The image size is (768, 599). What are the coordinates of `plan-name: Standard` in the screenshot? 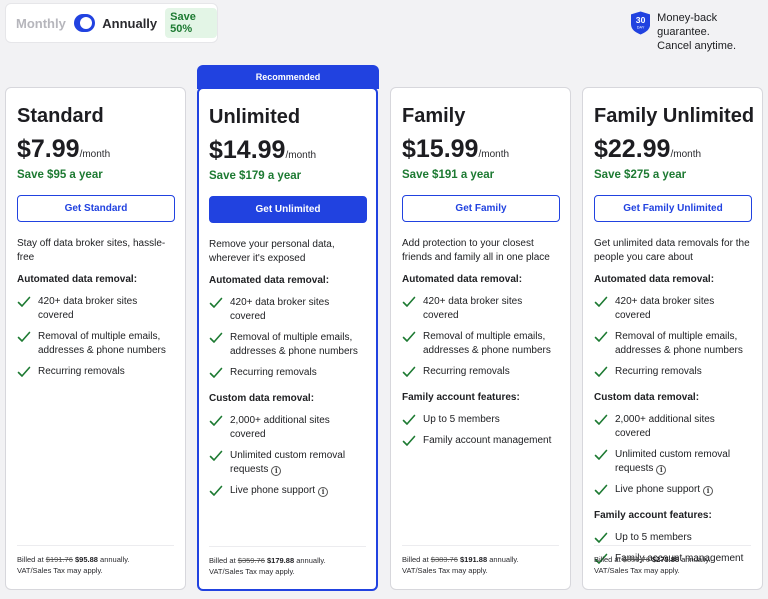 It's located at (60, 116).